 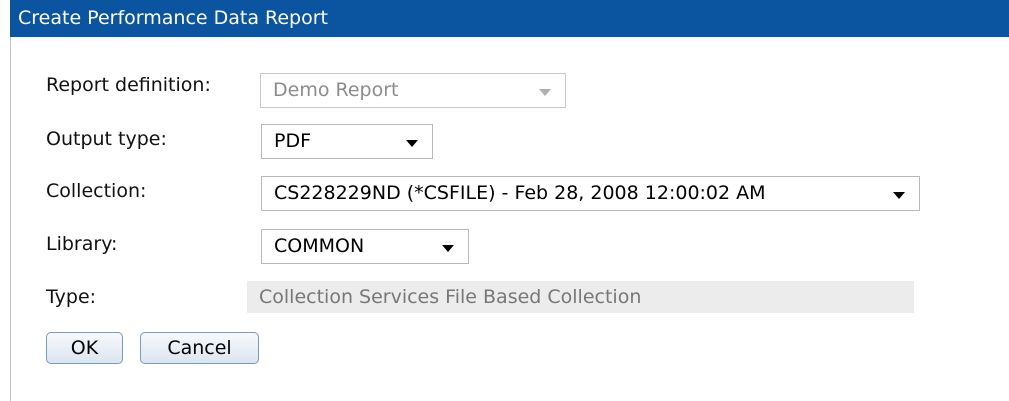 I want to click on collection-label: Collection:, so click(x=96, y=191).